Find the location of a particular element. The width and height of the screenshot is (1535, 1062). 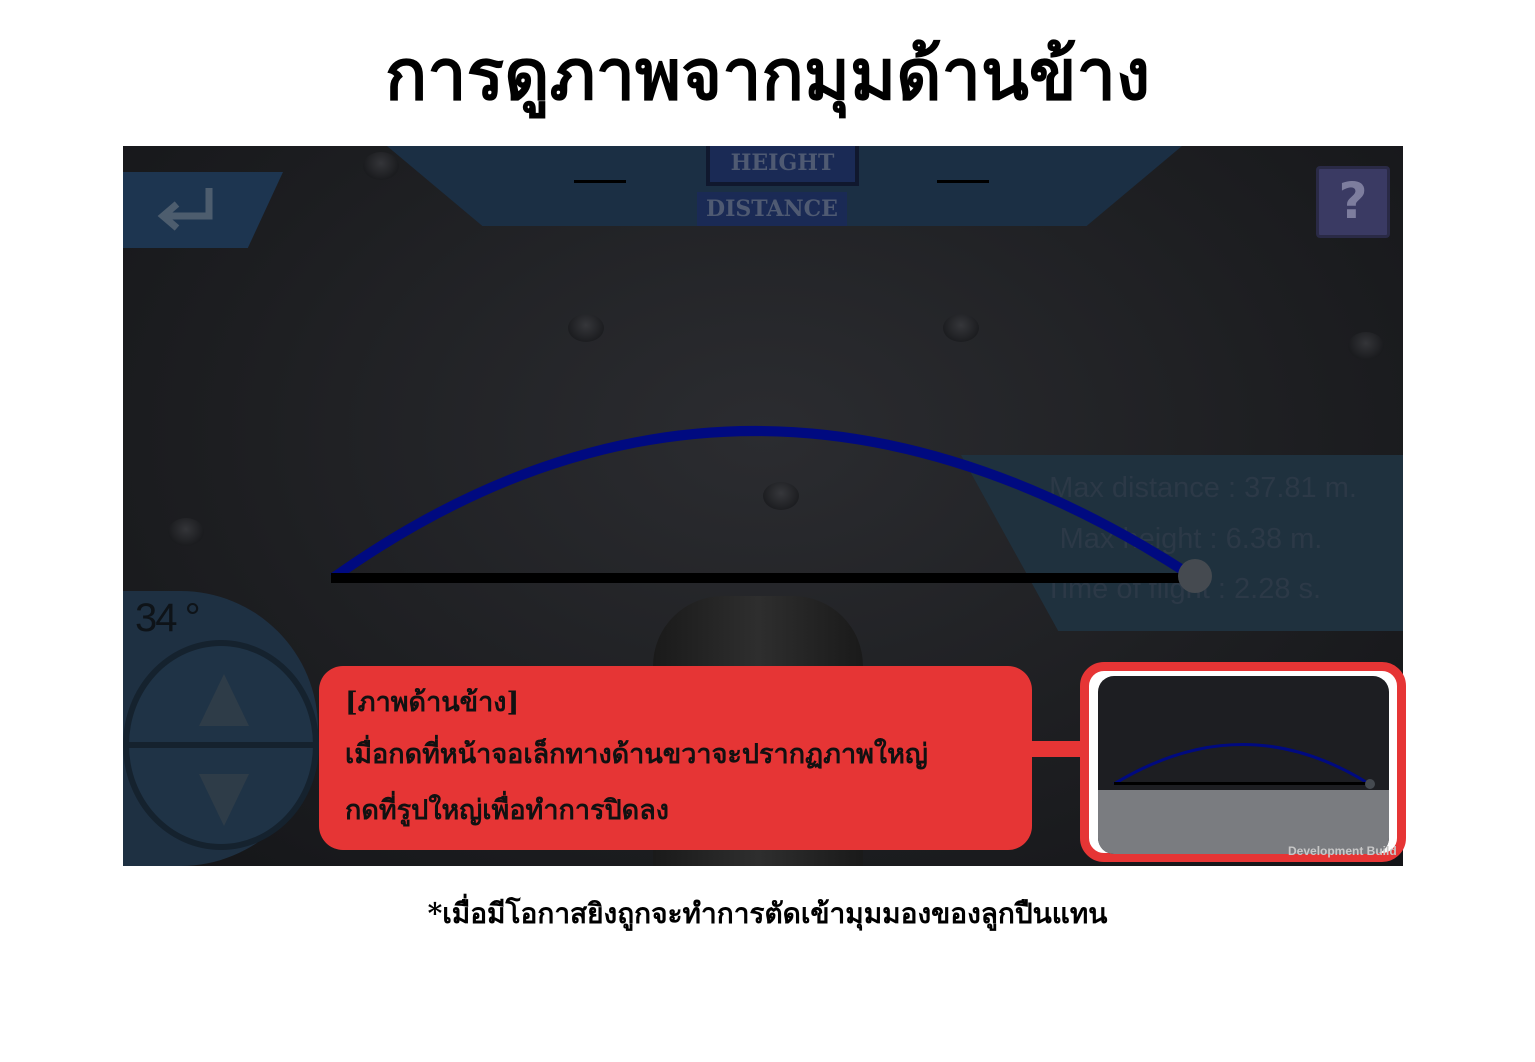

triangle-down-icon is located at coordinates (224, 800).